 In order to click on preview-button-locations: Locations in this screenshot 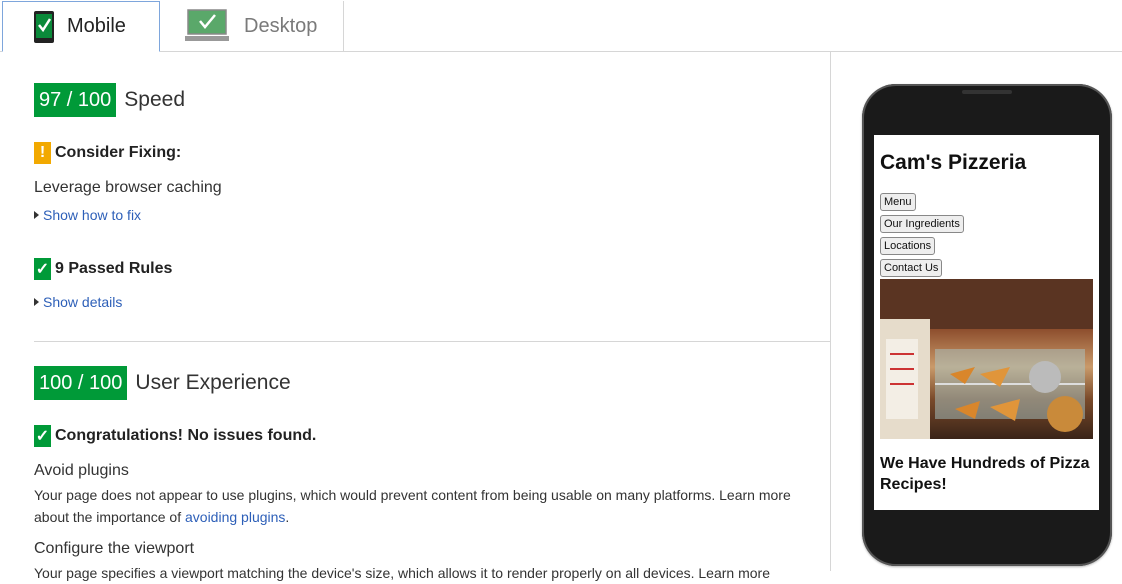, I will do `click(908, 246)`.